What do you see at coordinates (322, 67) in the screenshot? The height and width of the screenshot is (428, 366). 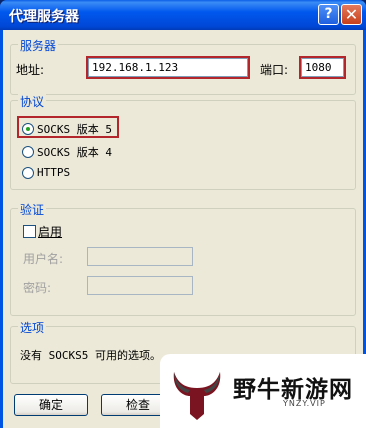 I see `port-highlight` at bounding box center [322, 67].